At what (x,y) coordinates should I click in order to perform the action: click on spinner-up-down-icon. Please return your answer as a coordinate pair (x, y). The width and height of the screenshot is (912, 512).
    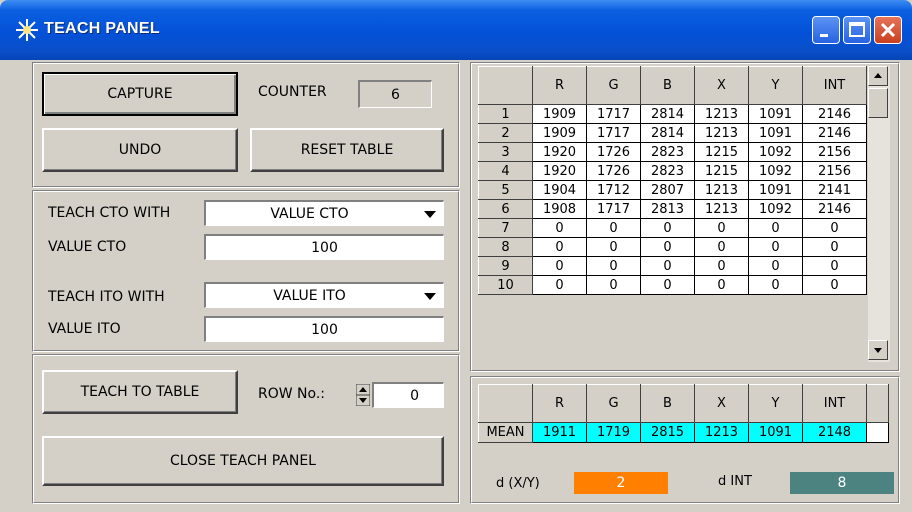
    Looking at the image, I should click on (363, 395).